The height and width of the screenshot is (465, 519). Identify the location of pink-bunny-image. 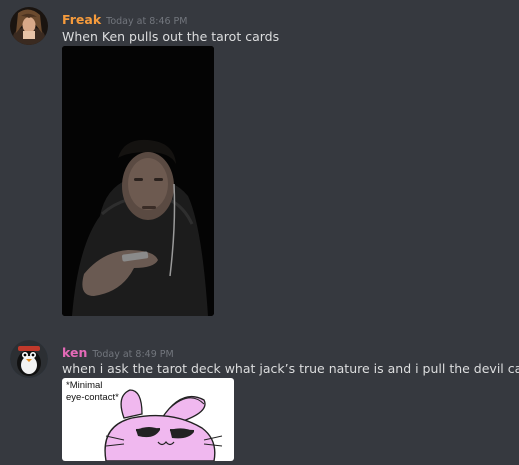
(163, 425).